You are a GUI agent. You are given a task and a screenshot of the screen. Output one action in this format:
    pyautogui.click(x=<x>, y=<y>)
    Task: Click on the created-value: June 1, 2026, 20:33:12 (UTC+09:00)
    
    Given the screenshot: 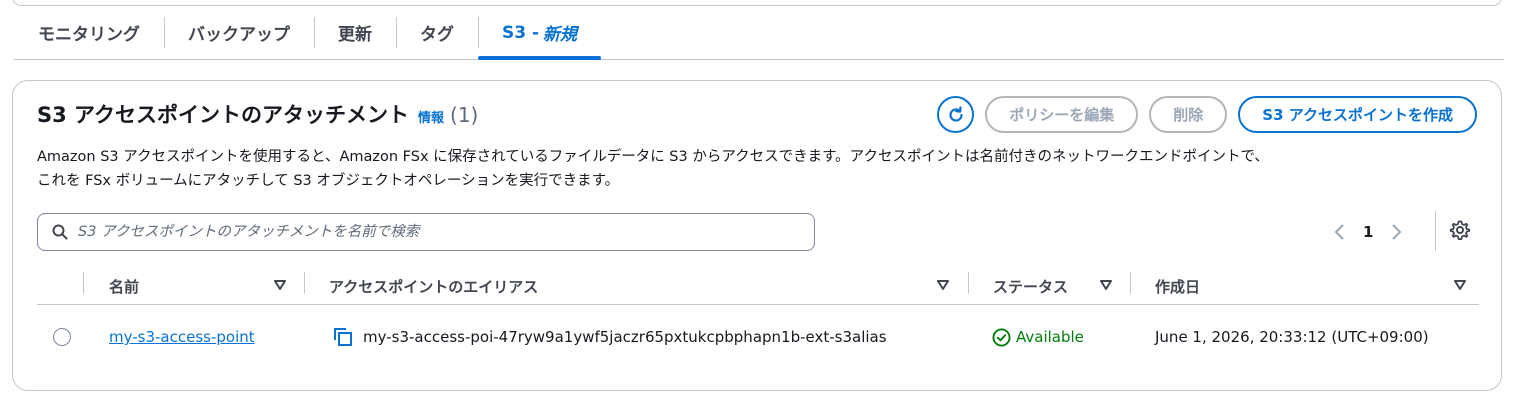 What is the action you would take?
    pyautogui.click(x=1292, y=337)
    